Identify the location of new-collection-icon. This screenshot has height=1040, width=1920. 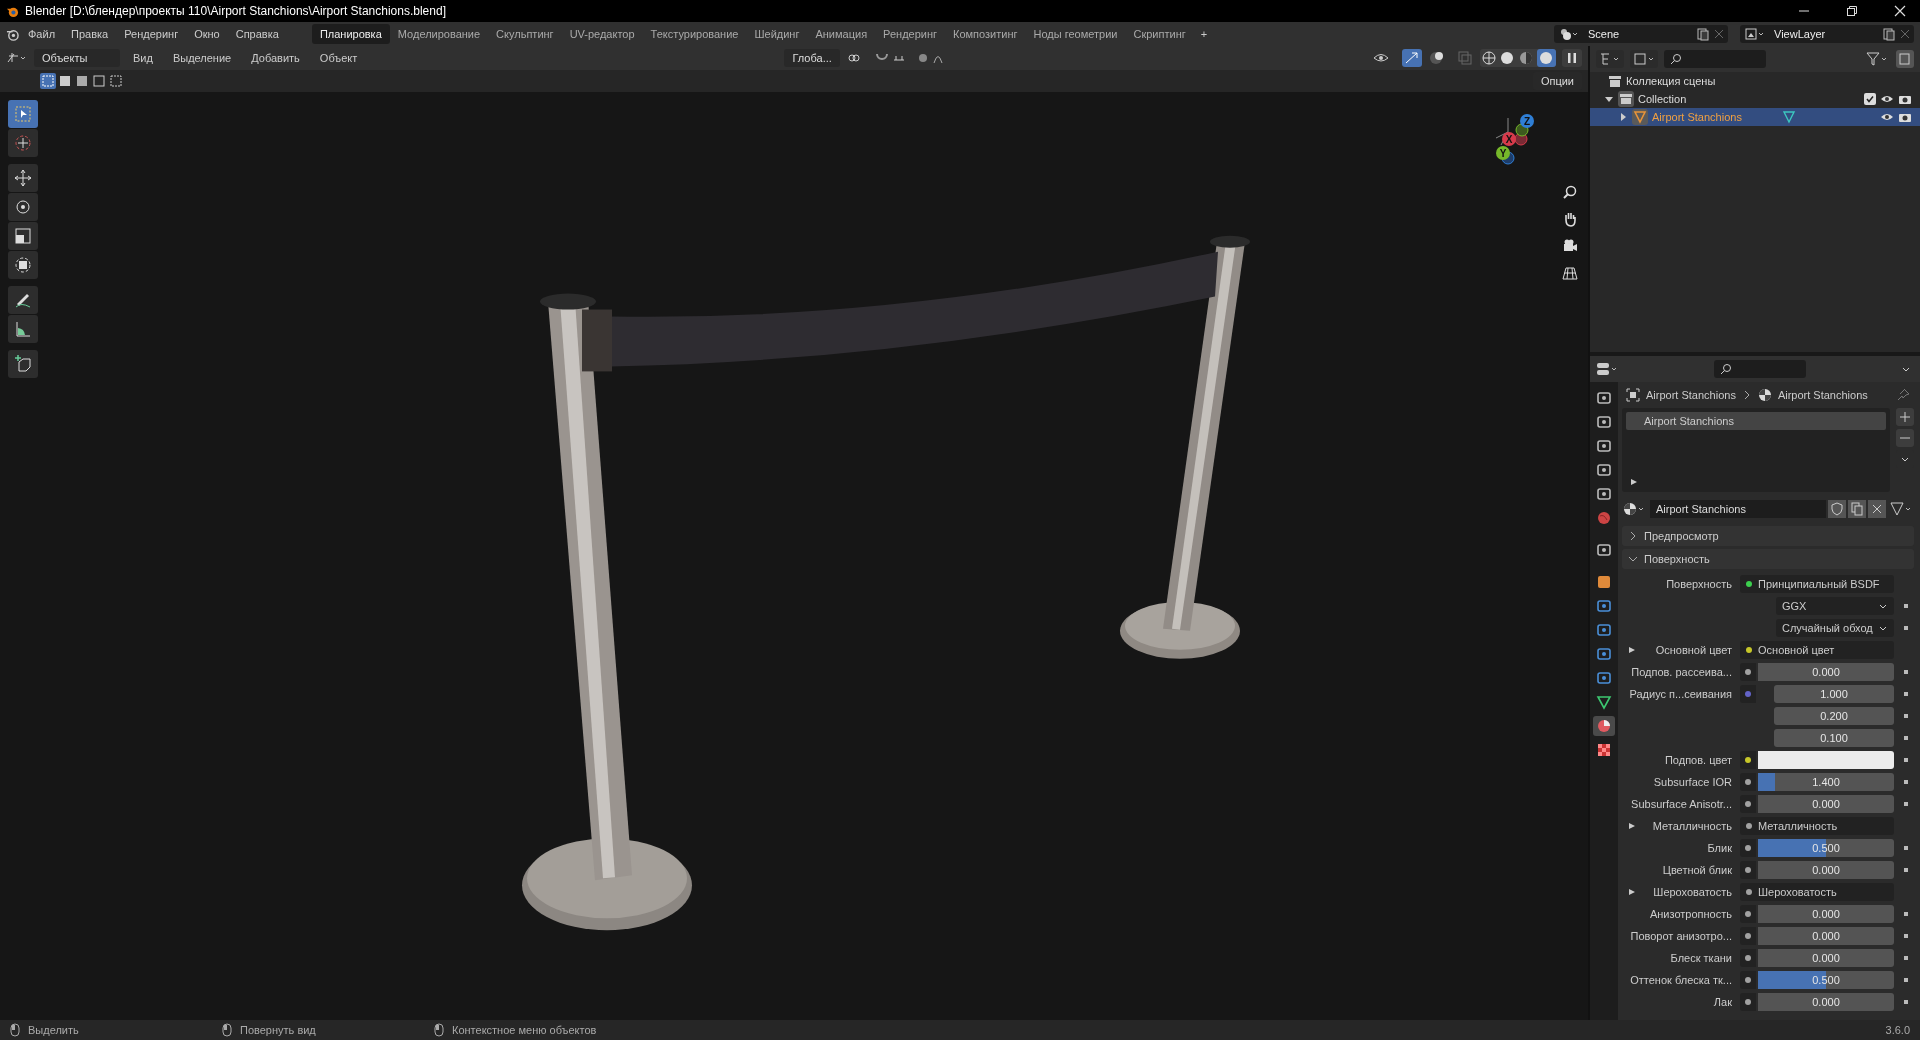
(1905, 59).